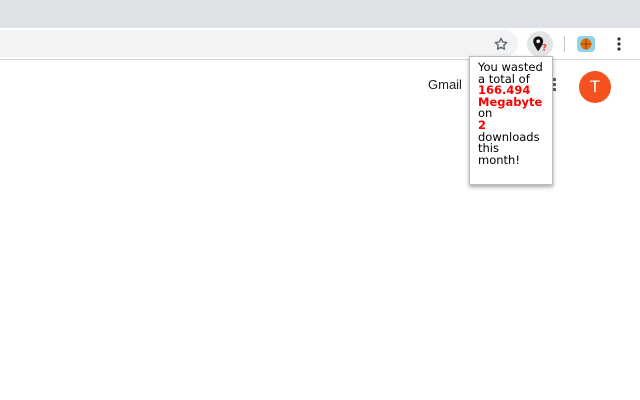  What do you see at coordinates (595, 87) in the screenshot?
I see `account-avatar: T` at bounding box center [595, 87].